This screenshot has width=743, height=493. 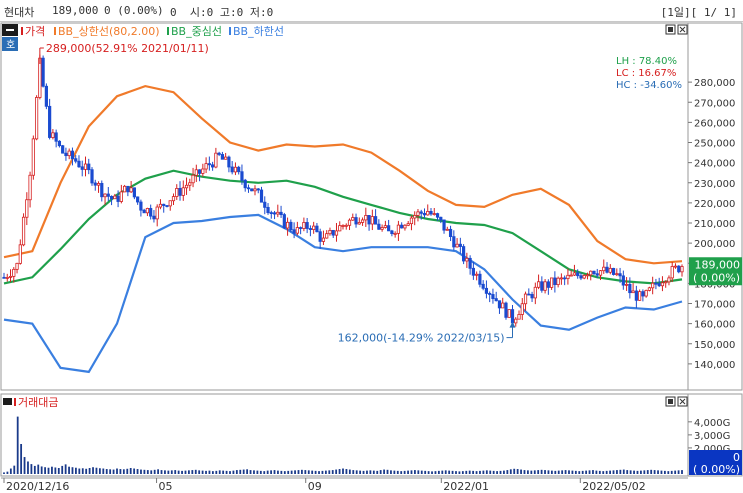 What do you see at coordinates (7, 401) in the screenshot?
I see `volume-menu-icon` at bounding box center [7, 401].